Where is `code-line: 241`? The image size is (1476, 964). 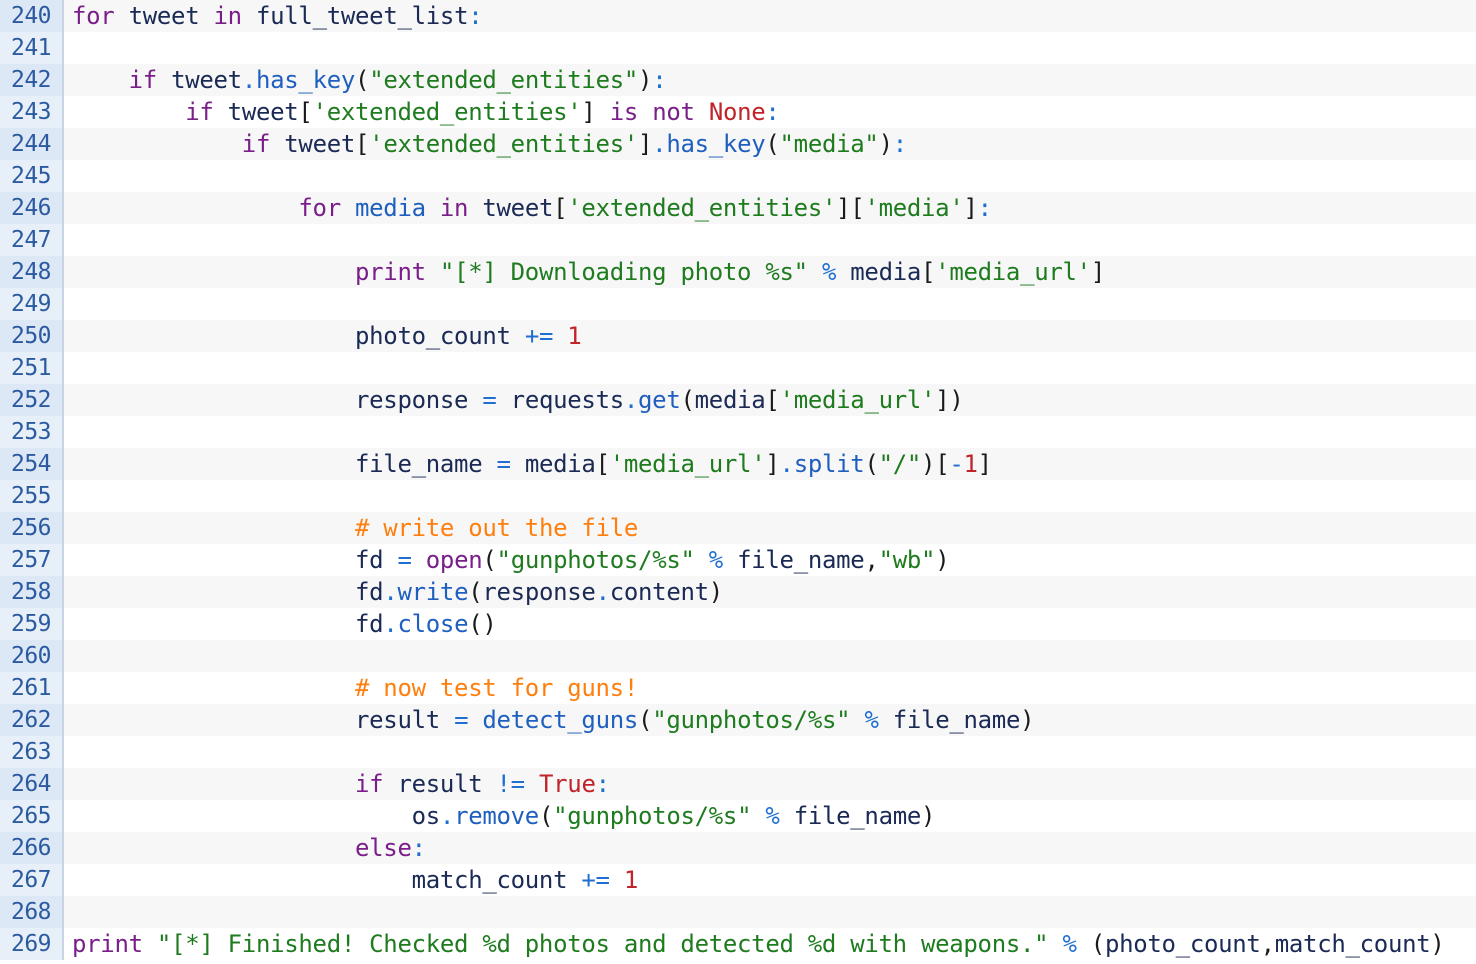
code-line: 241 is located at coordinates (738, 48).